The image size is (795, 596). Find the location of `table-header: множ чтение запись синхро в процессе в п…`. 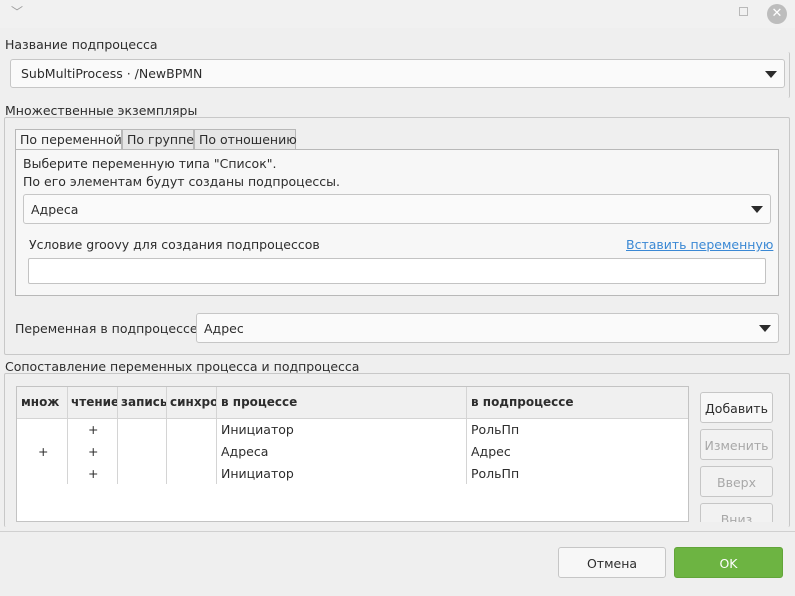

table-header: множ чтение запись синхро в процессе в п… is located at coordinates (352, 403).